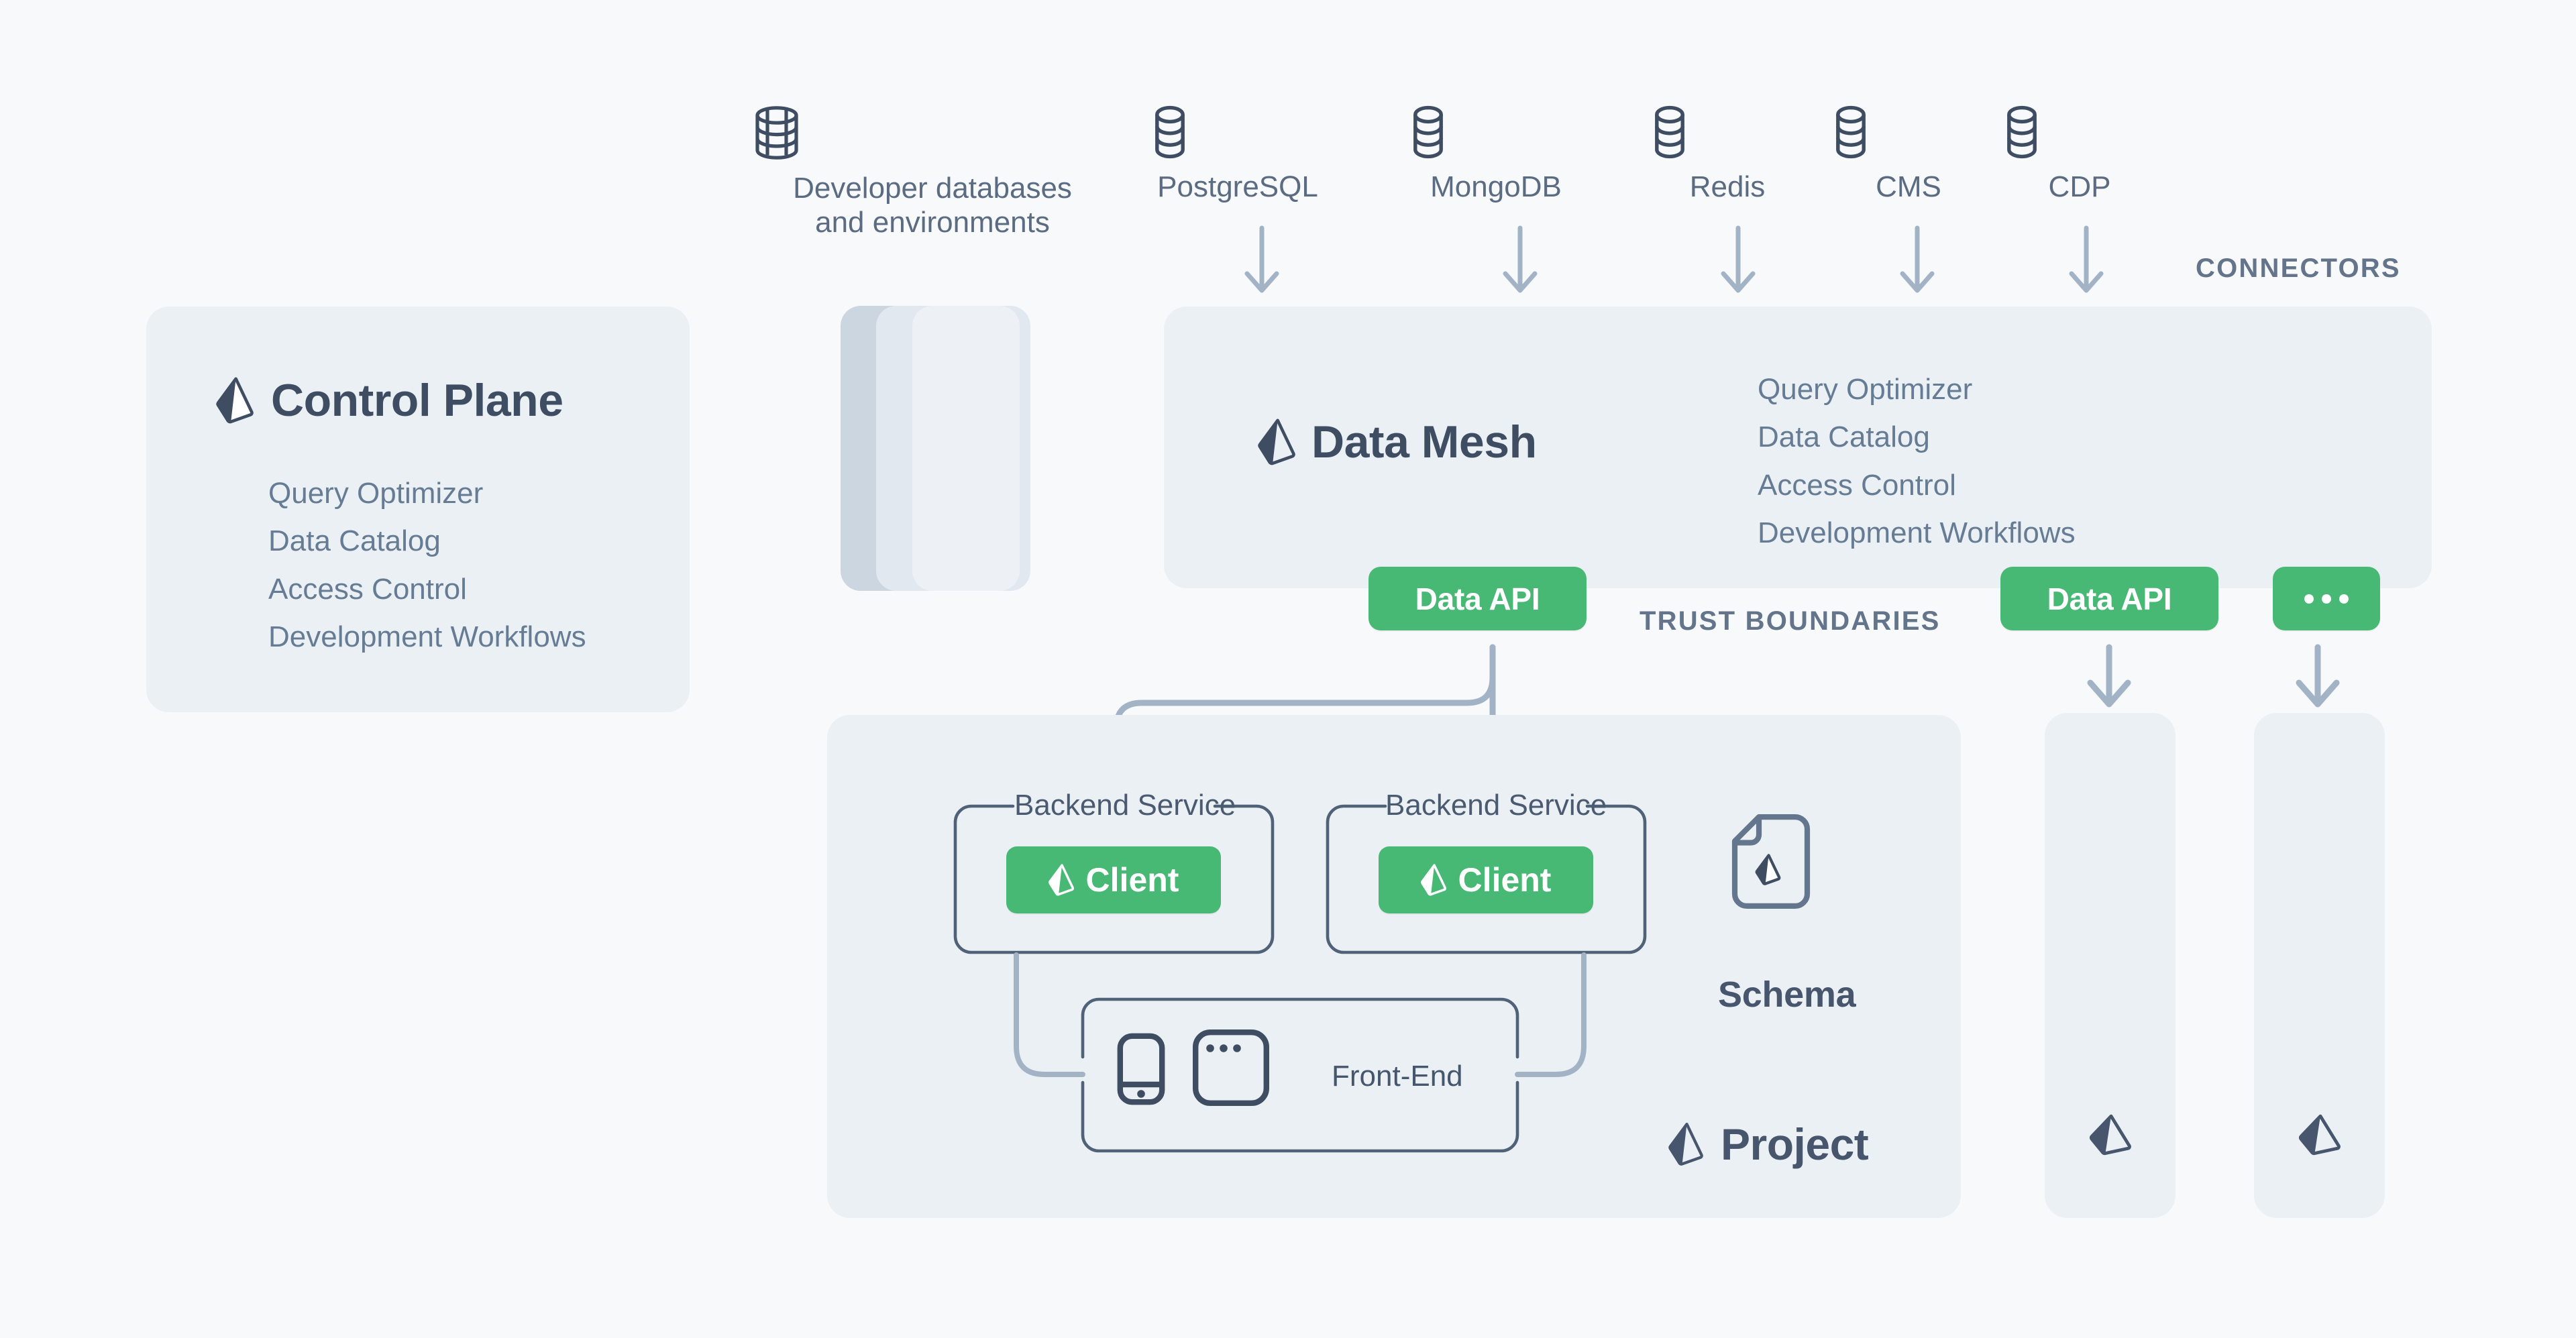 This screenshot has height=1338, width=2576. I want to click on client-pill-a: Client, so click(1113, 879).